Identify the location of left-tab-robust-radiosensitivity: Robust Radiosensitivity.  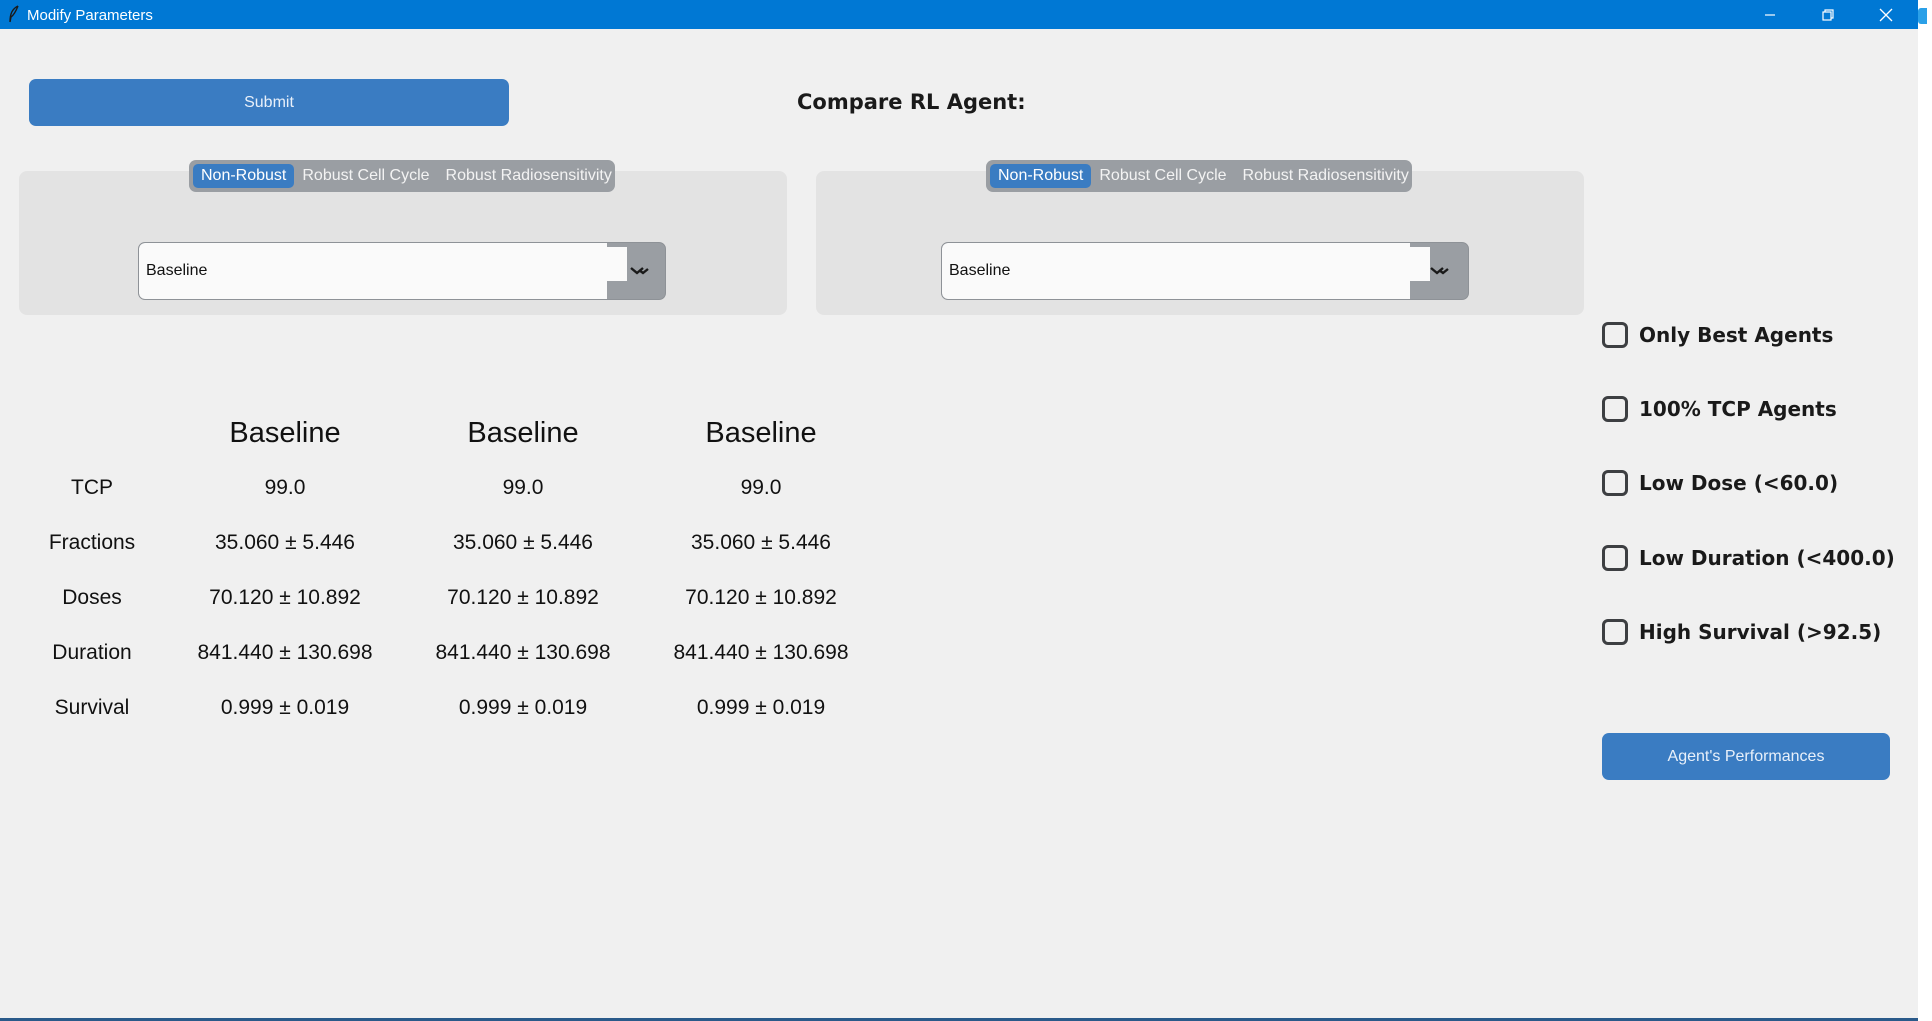
(529, 176).